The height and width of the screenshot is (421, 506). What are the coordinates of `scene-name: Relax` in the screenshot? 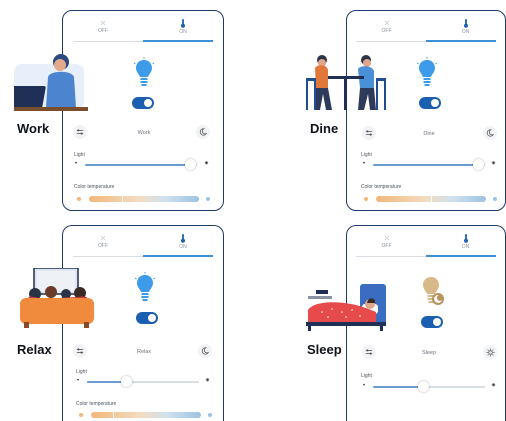 It's located at (144, 352).